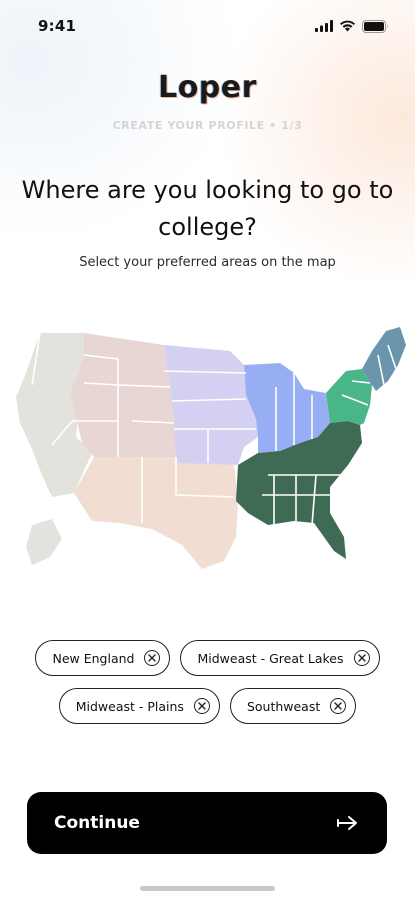 The height and width of the screenshot is (900, 415). What do you see at coordinates (129, 706) in the screenshot?
I see `chip-label: Midweast - Plains` at bounding box center [129, 706].